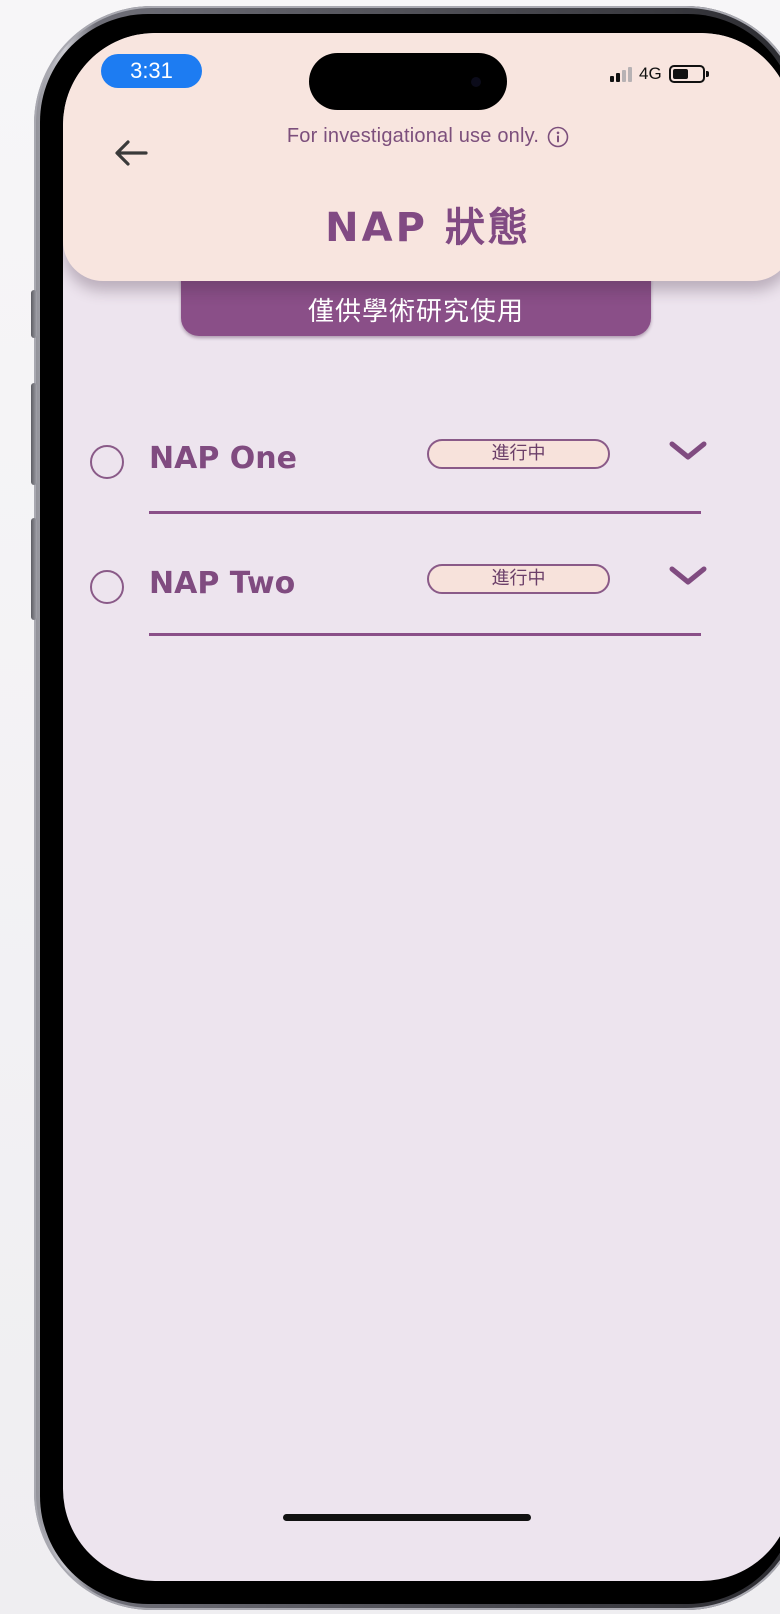 The height and width of the screenshot is (1614, 780). What do you see at coordinates (151, 71) in the screenshot?
I see `status-time: 3:31` at bounding box center [151, 71].